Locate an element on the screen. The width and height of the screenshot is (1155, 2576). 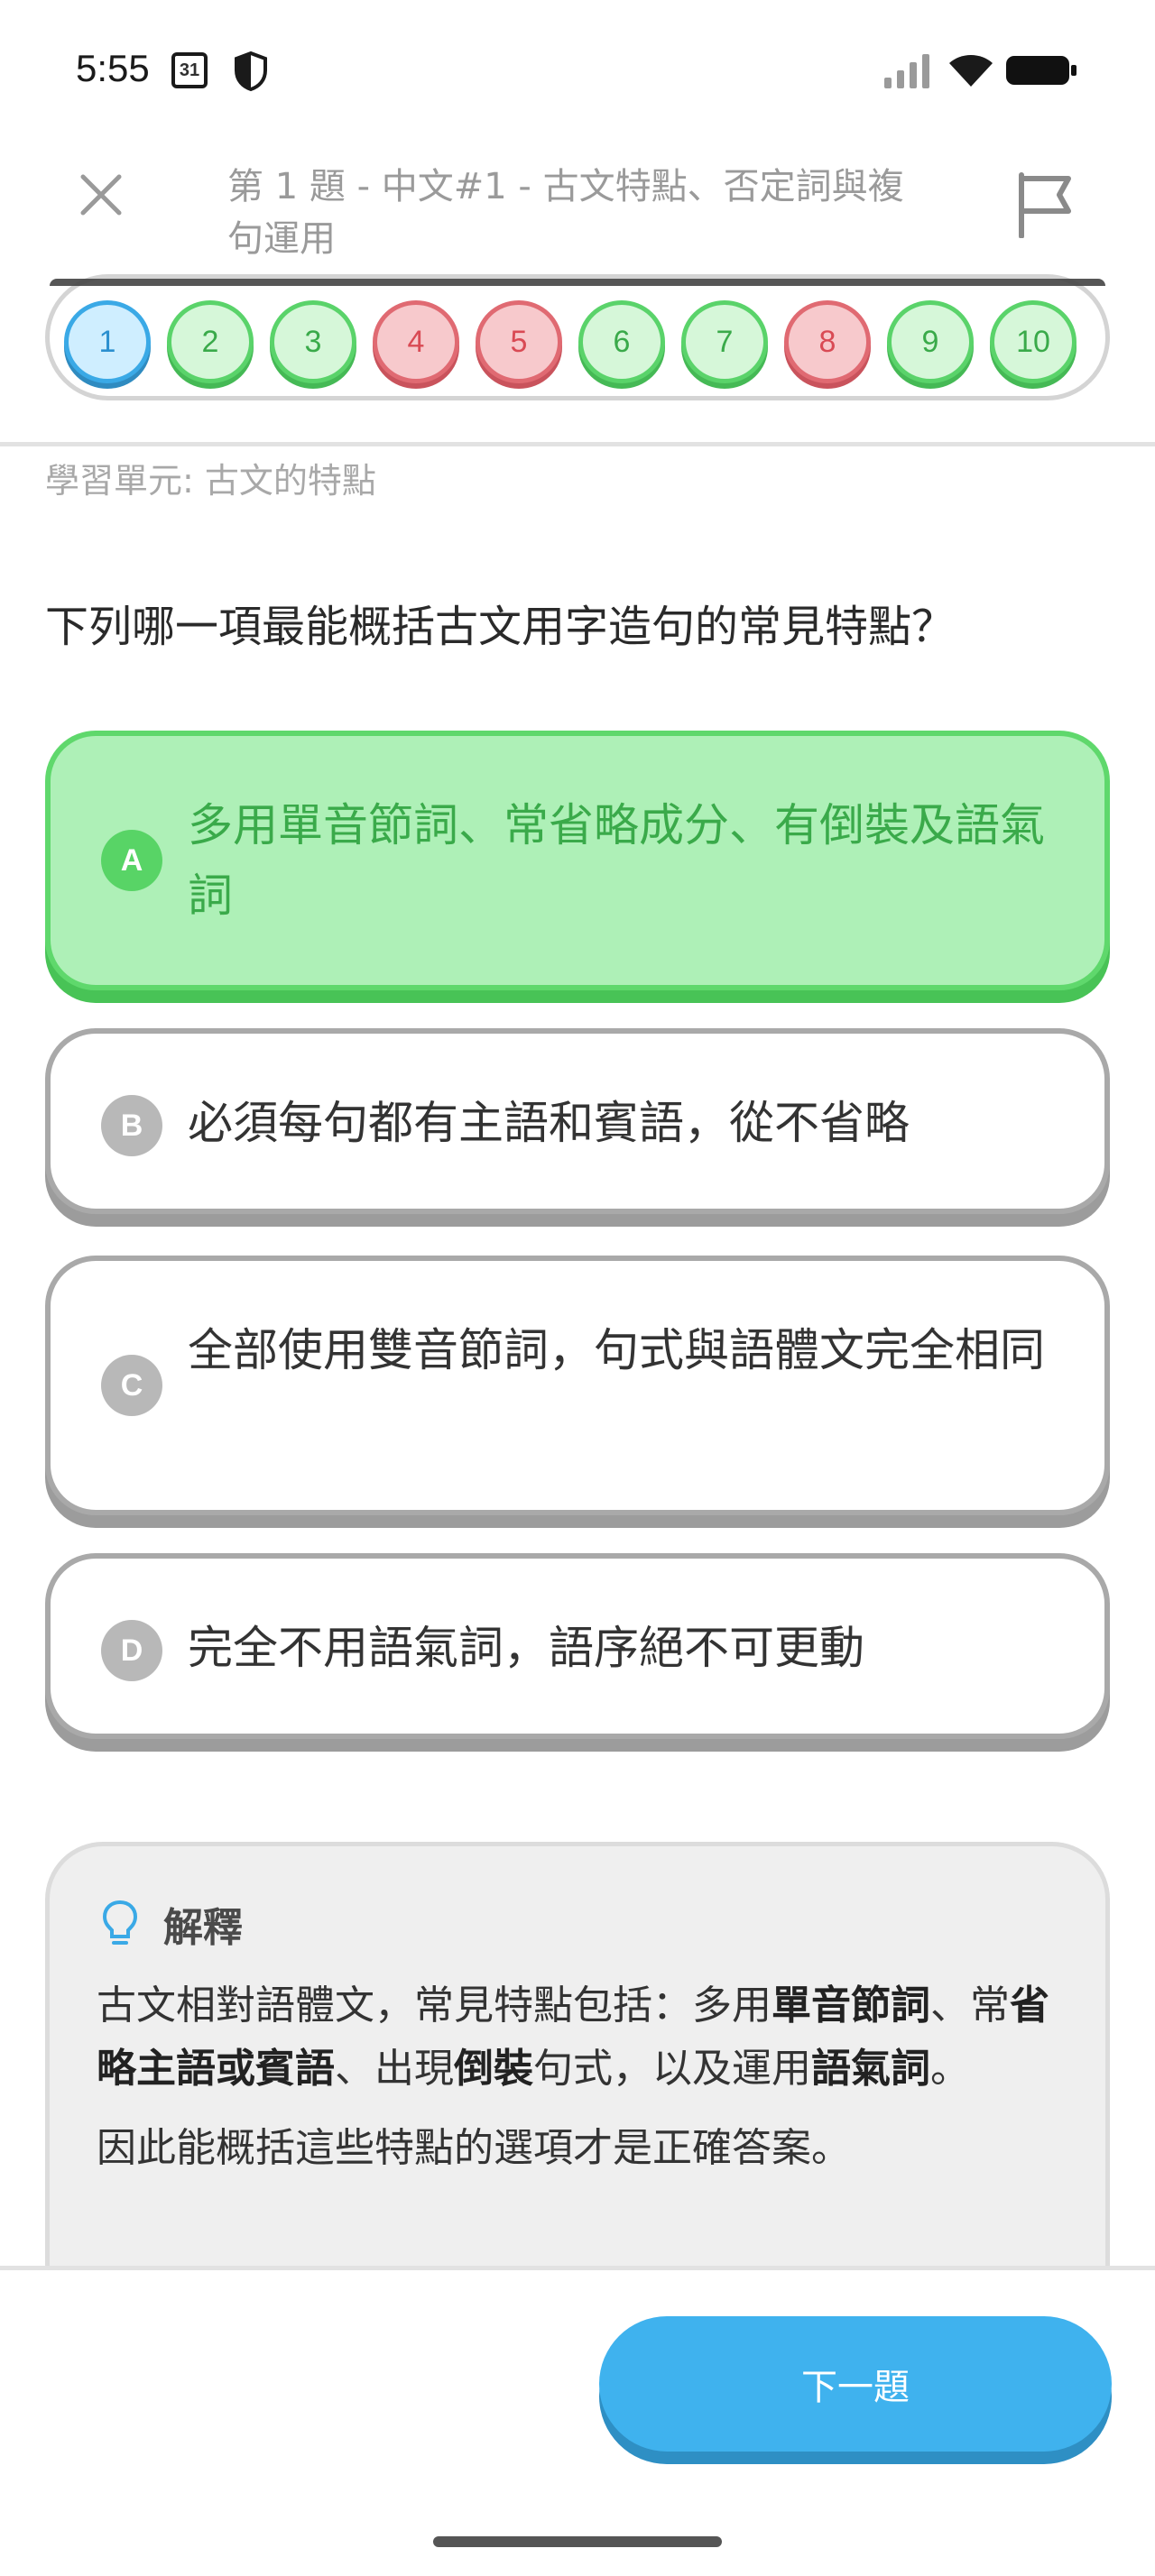
option-text: 必須每句都有主語和賓語，從不省略 is located at coordinates (549, 1123).